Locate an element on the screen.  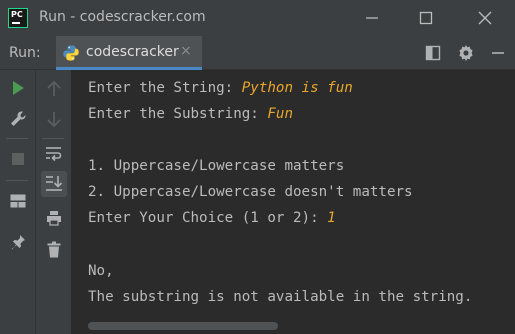
maximize-icon is located at coordinates (426, 18).